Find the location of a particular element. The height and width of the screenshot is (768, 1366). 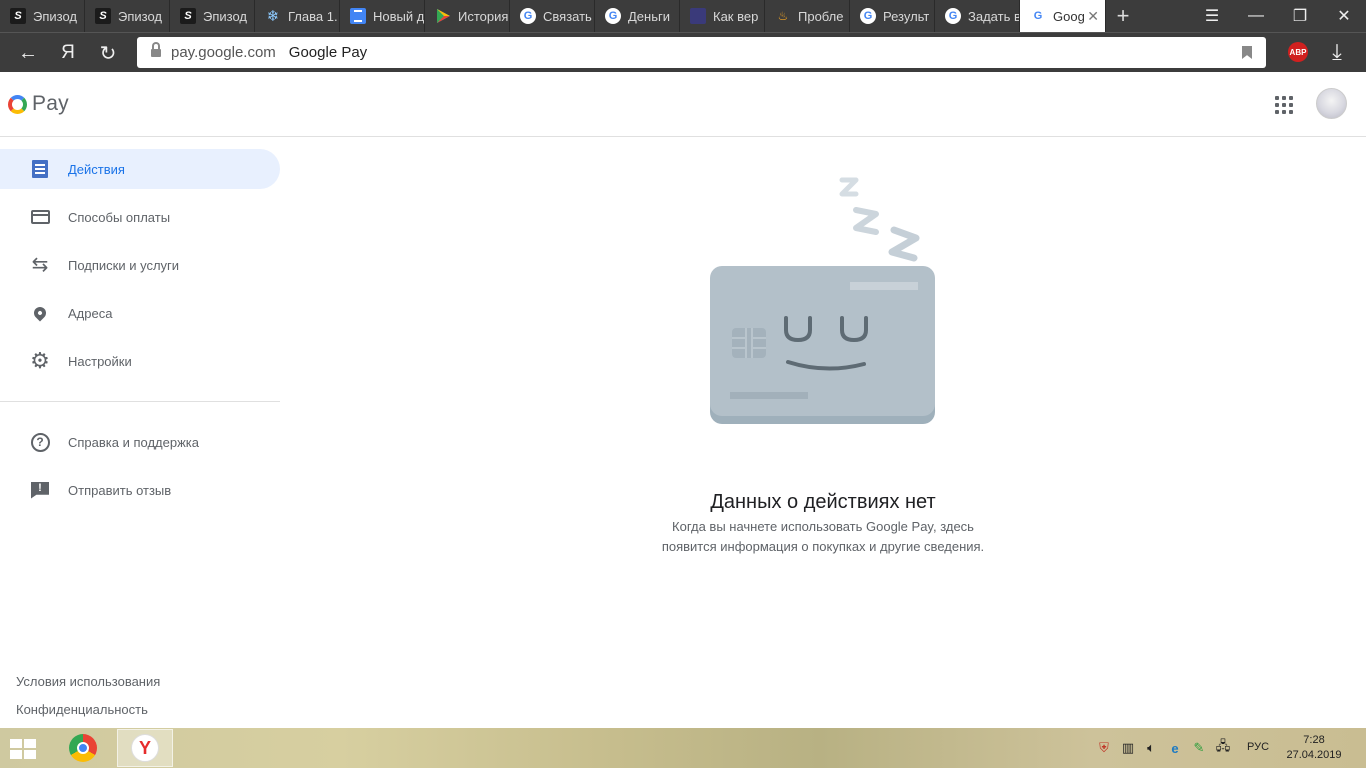

browser-tab: ❄ Глава 1. is located at coordinates (297, 16).